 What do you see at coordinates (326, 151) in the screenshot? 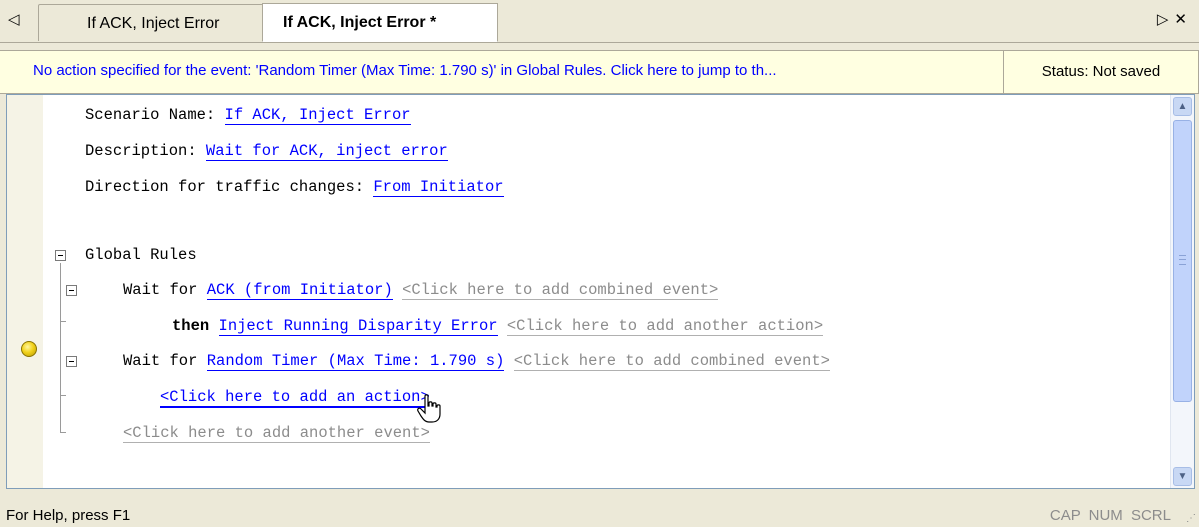
I see `description-link: Wait for ACK, inject error` at bounding box center [326, 151].